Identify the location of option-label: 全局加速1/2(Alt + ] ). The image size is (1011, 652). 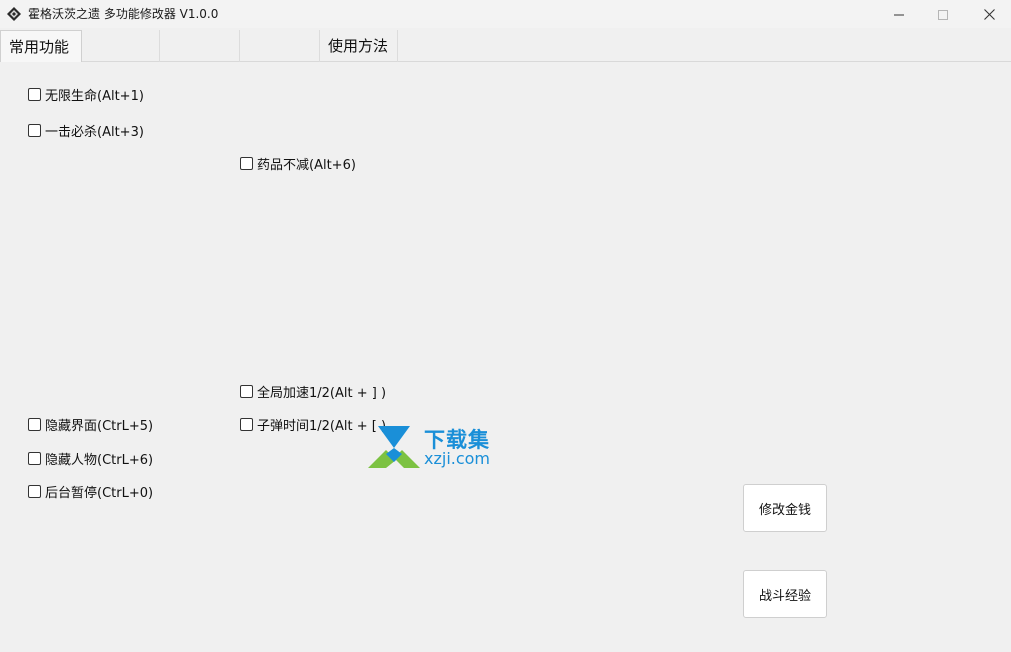
(322, 393).